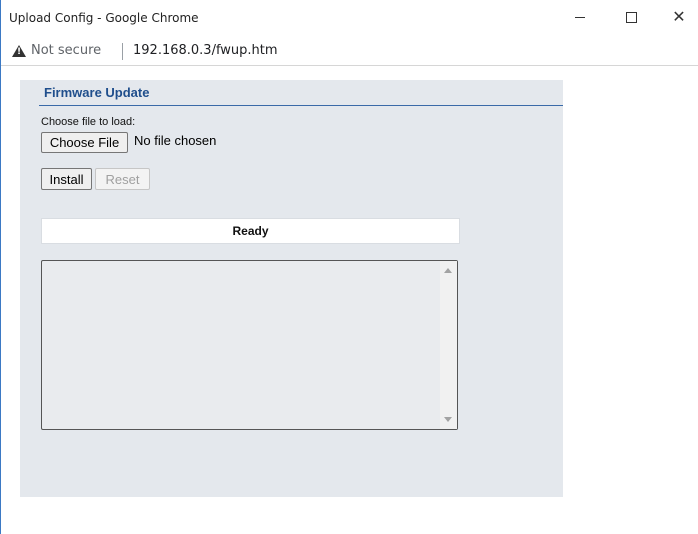  What do you see at coordinates (88, 122) in the screenshot?
I see `choose-file-label: Choose file to load:` at bounding box center [88, 122].